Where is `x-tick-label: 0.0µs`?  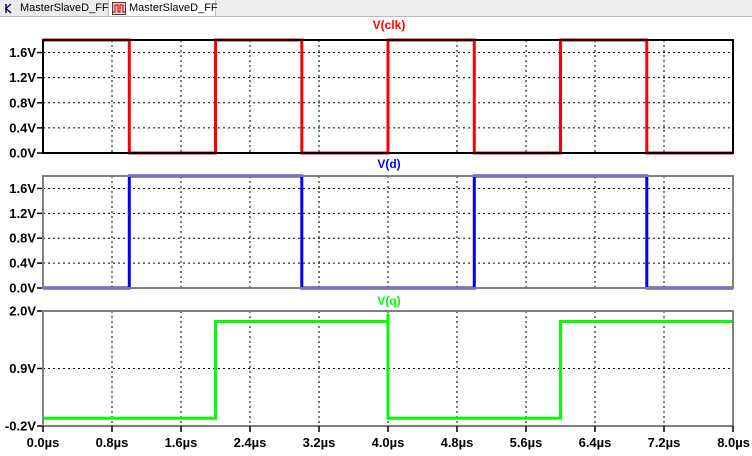 x-tick-label: 0.0µs is located at coordinates (43, 442).